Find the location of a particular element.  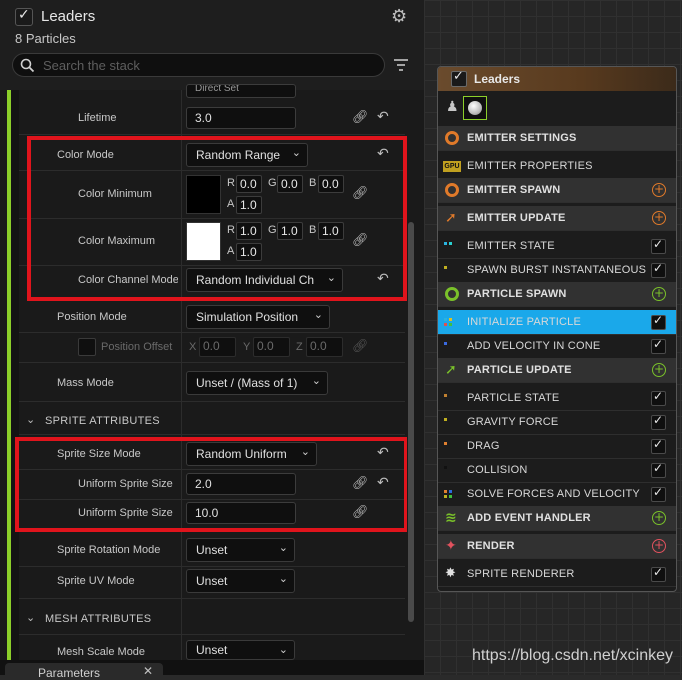

sprite-icon: ✸ is located at coordinates (450, 573).